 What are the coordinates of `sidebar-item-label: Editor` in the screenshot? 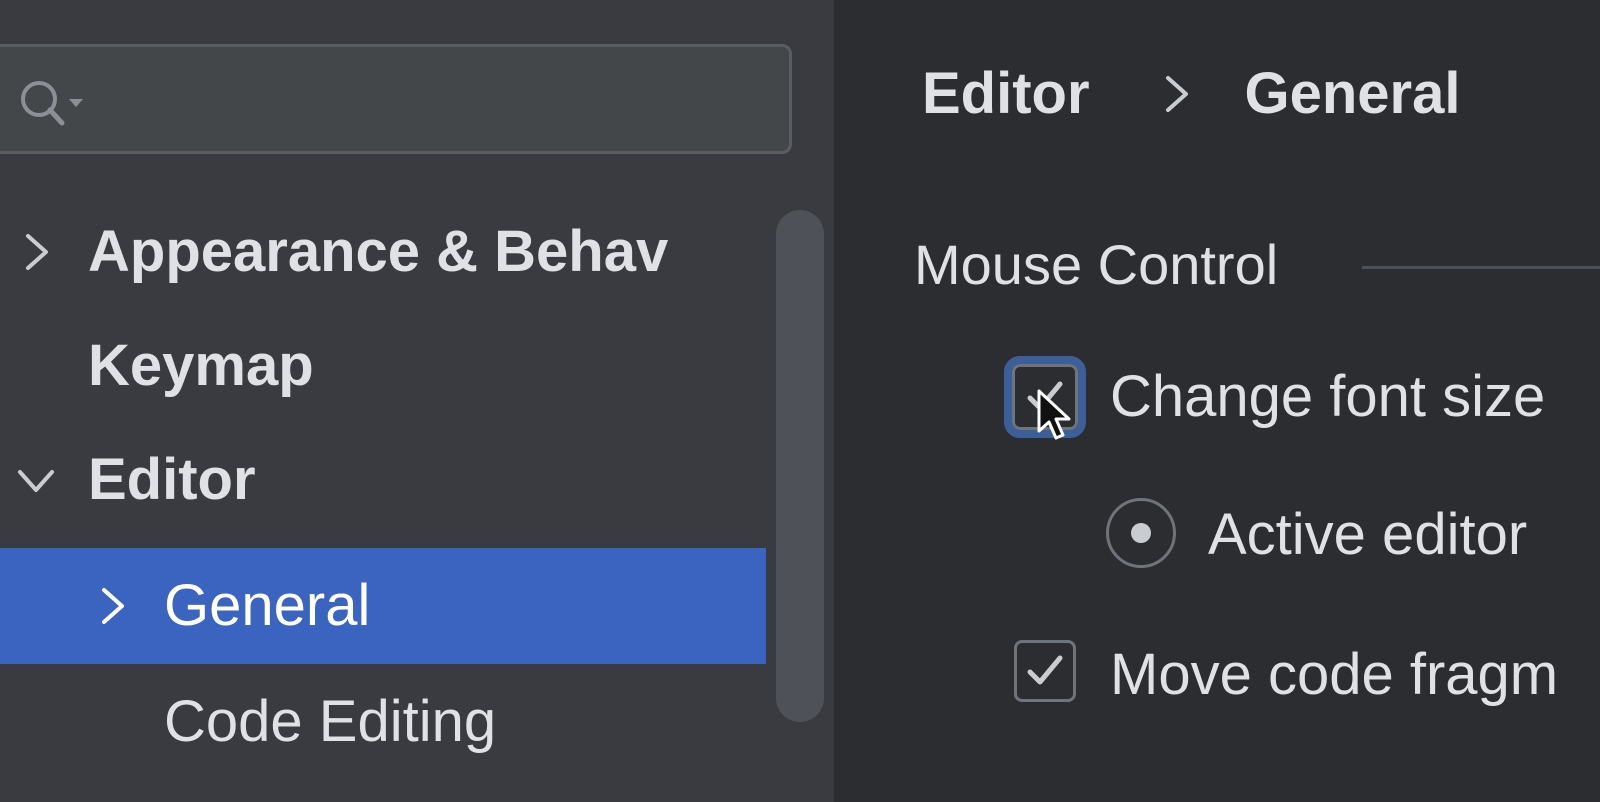 It's located at (172, 479).